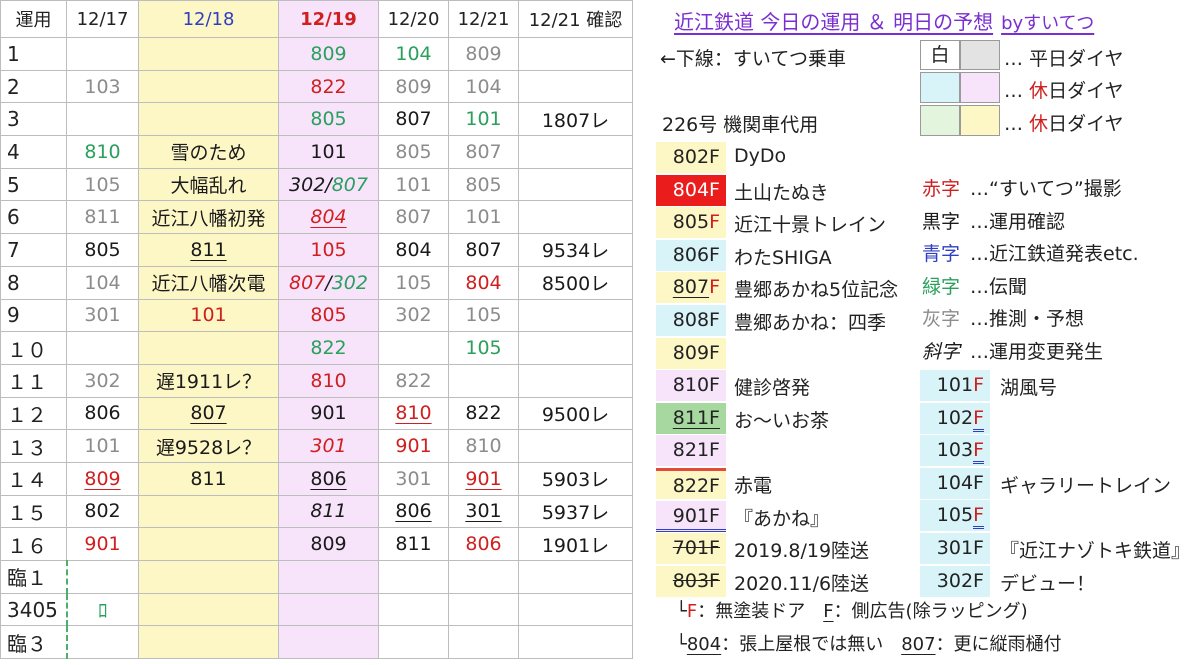 The height and width of the screenshot is (665, 1200). I want to click on color-legend-desc: …運用変更発生, so click(1037, 352).